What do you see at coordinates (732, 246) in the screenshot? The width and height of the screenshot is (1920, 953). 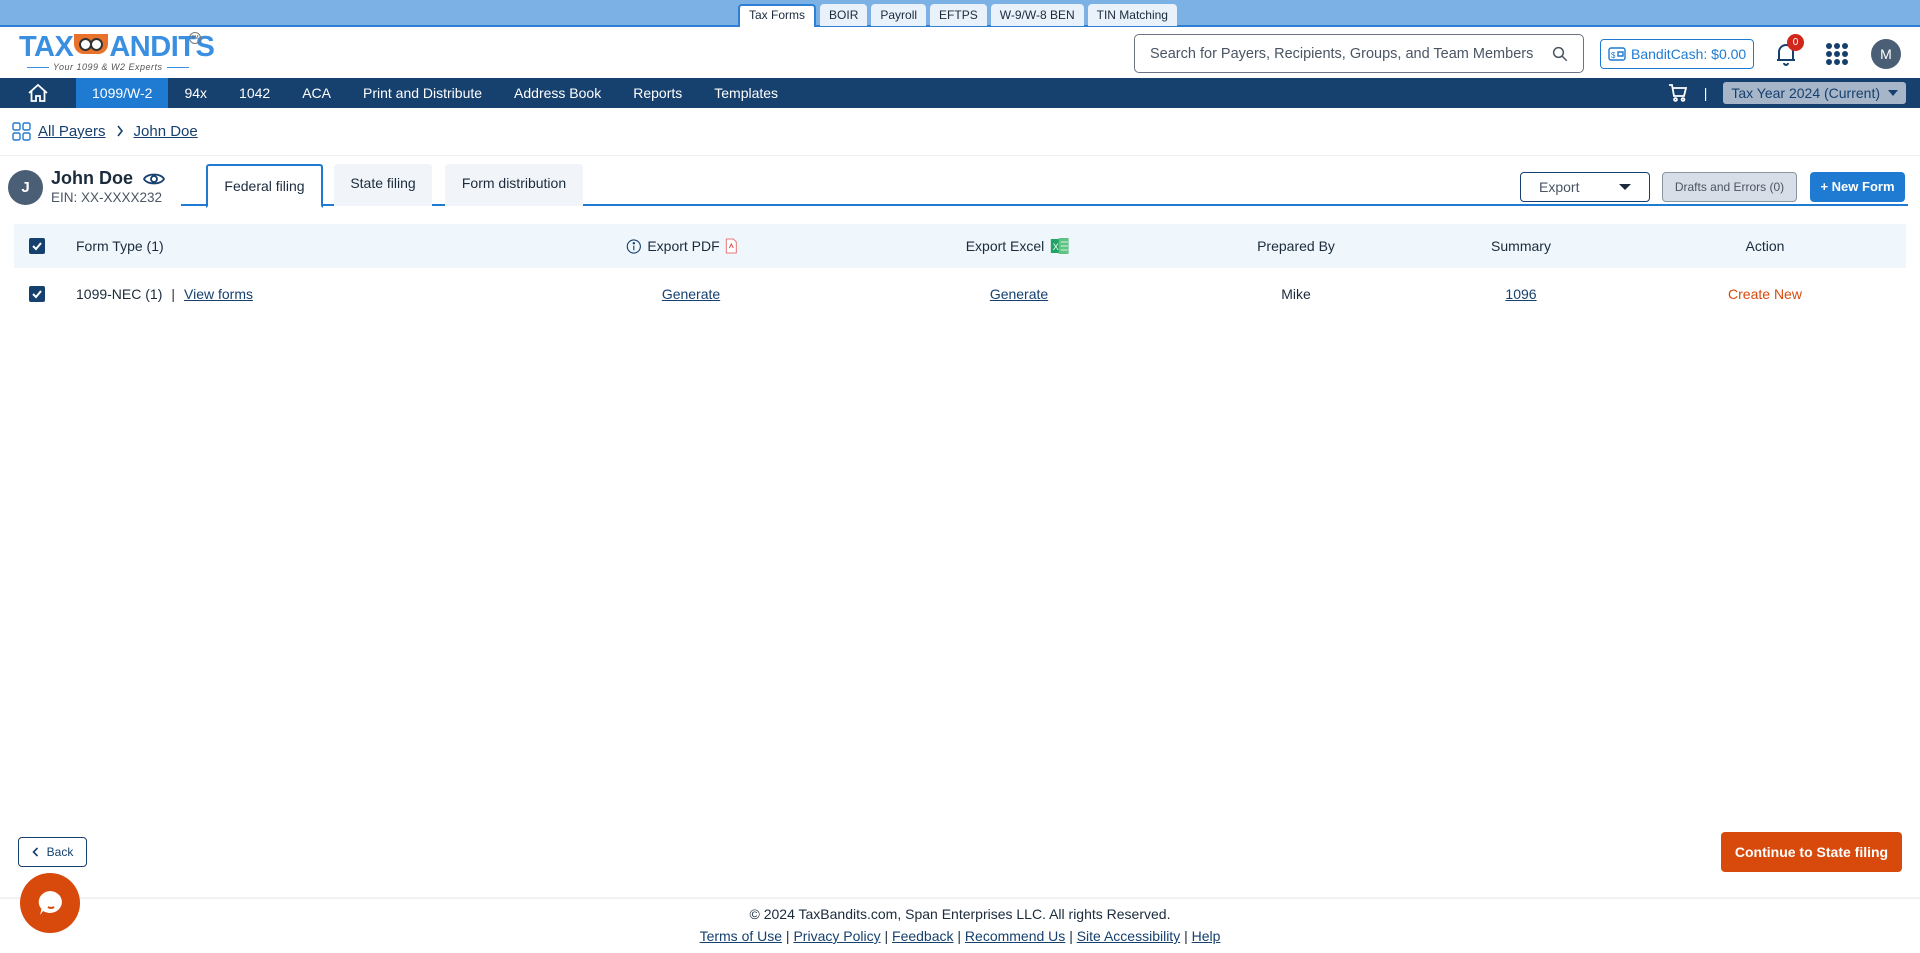 I see `pdf-file-icon` at bounding box center [732, 246].